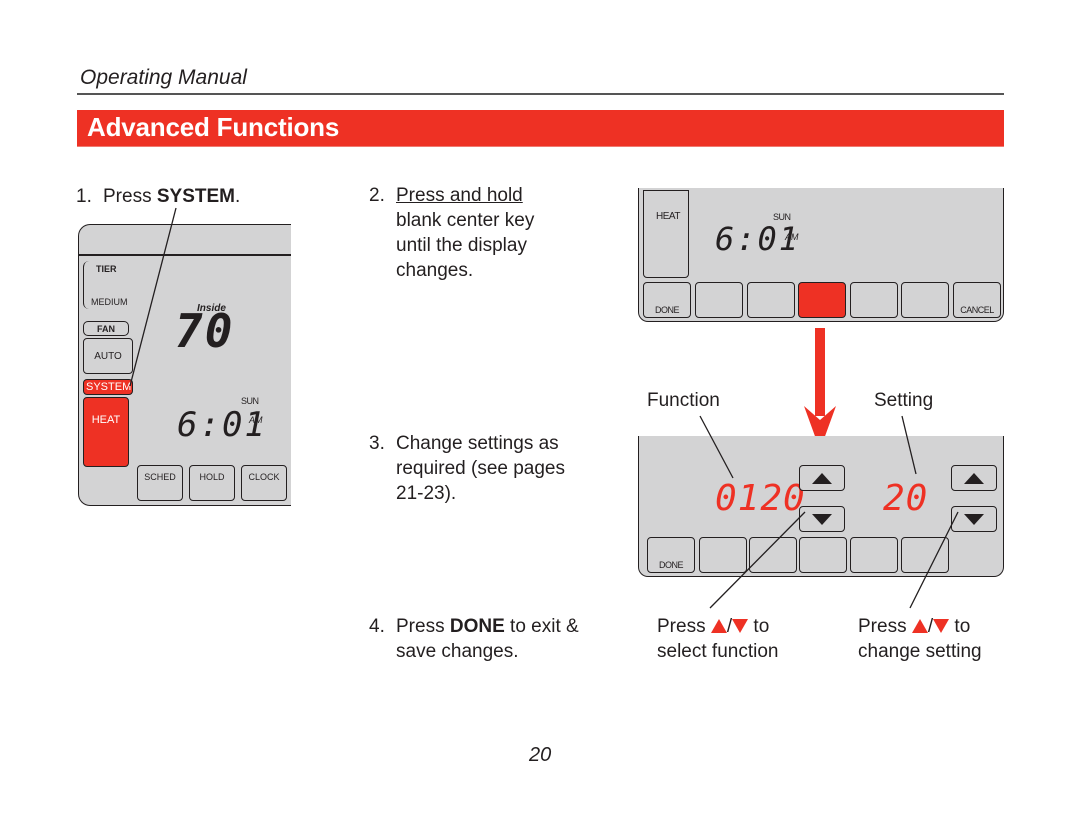 The height and width of the screenshot is (834, 1080). What do you see at coordinates (477, 443) in the screenshot?
I see `step-line: Change settings as` at bounding box center [477, 443].